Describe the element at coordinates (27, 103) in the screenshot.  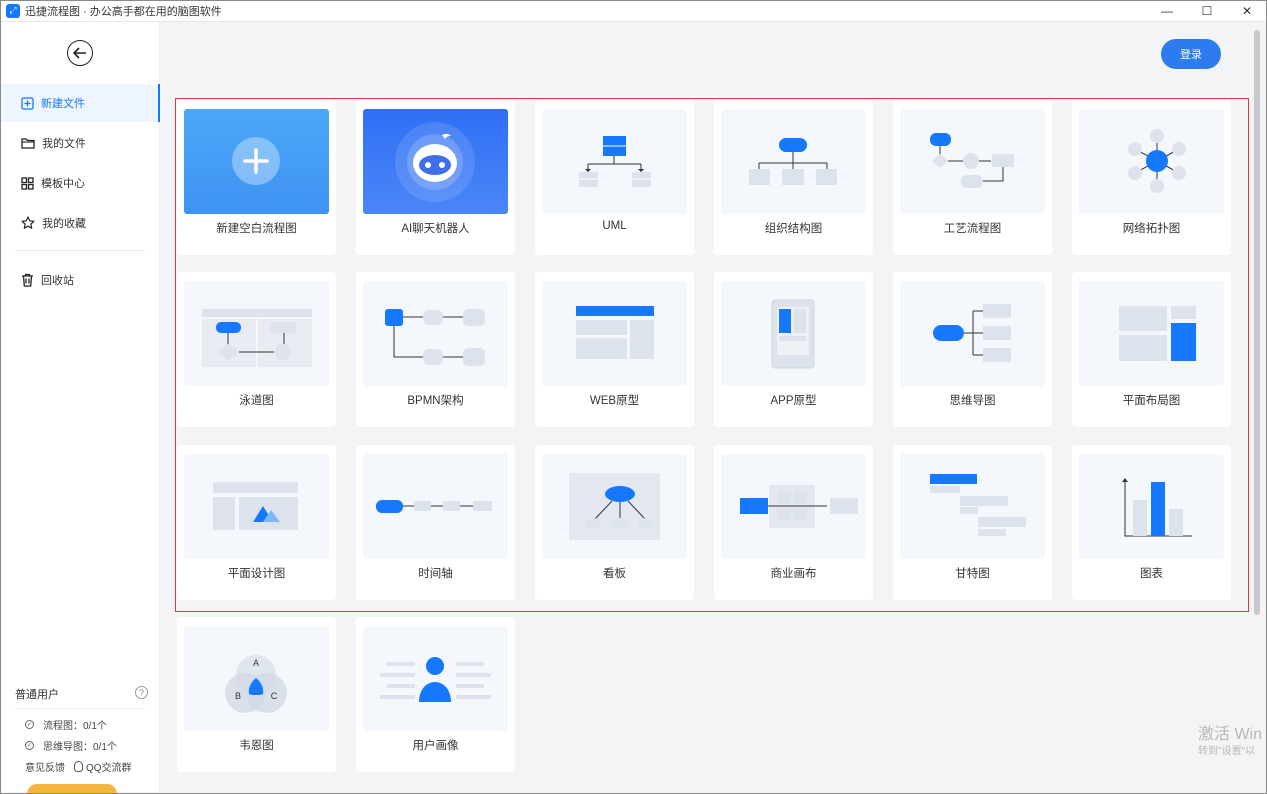
I see `file-plus-icon` at that location.